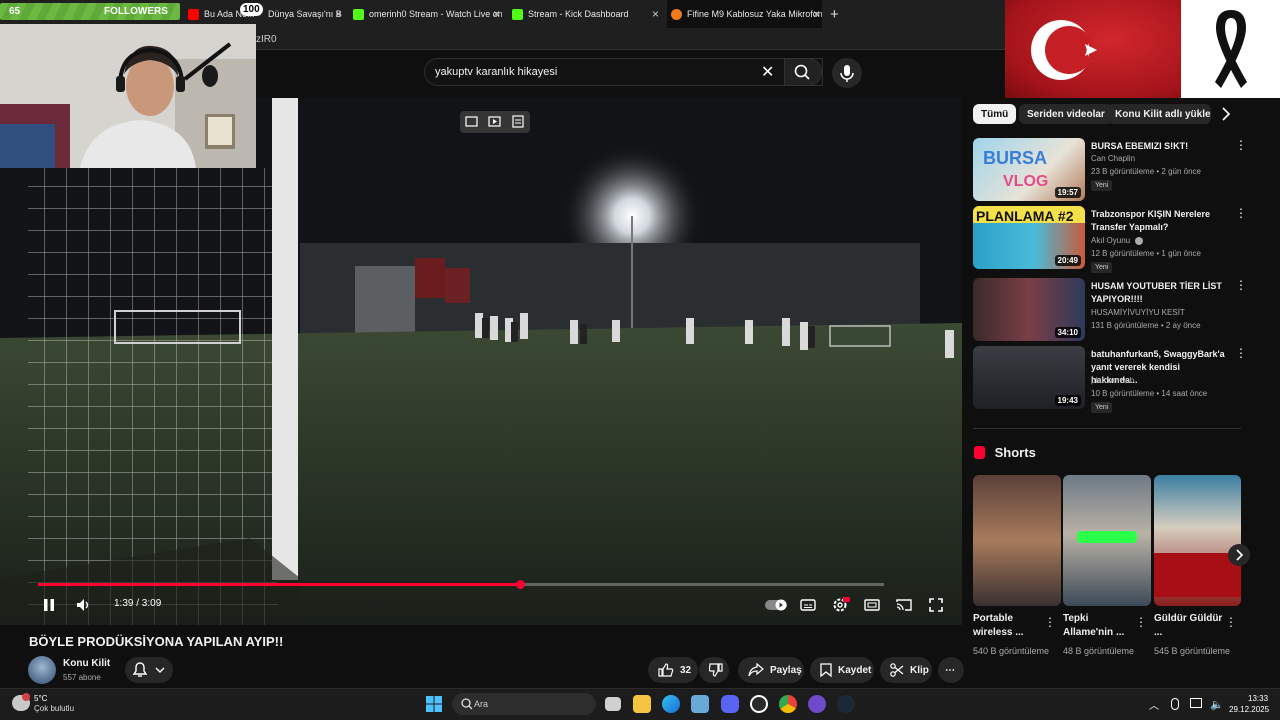 The width and height of the screenshot is (1280, 720). Describe the element at coordinates (128, 96) in the screenshot. I see `streamer-webcam-image` at that location.